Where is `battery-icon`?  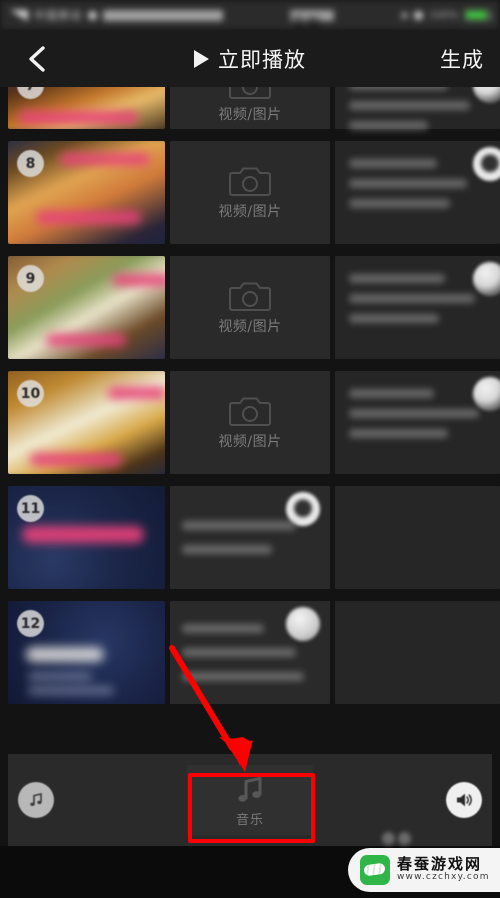 battery-icon is located at coordinates (478, 15).